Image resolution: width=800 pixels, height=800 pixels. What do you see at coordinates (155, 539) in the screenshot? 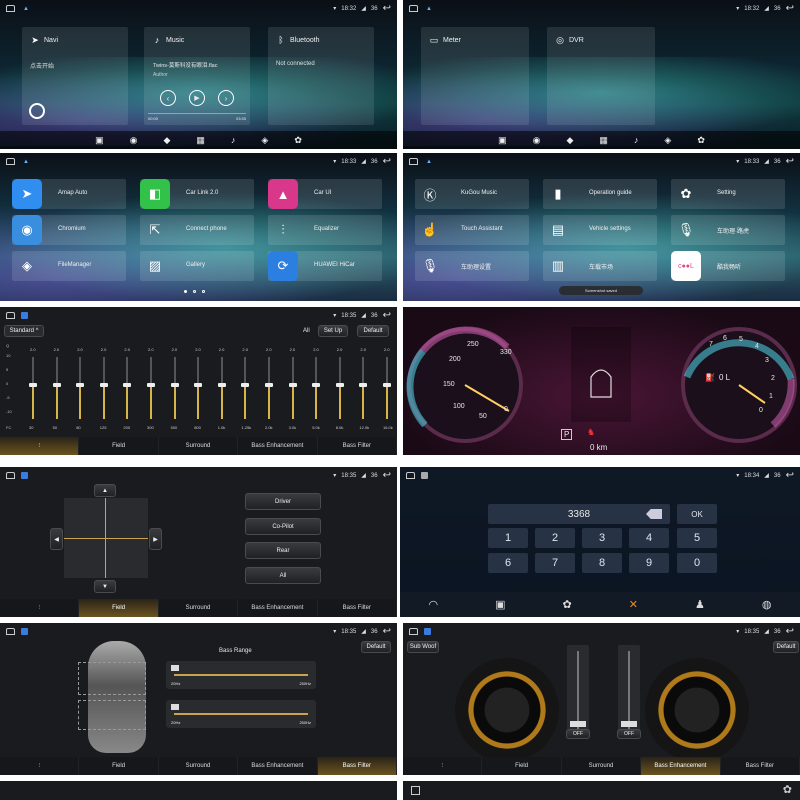
I see `arrow-right-button: ▶` at bounding box center [155, 539].